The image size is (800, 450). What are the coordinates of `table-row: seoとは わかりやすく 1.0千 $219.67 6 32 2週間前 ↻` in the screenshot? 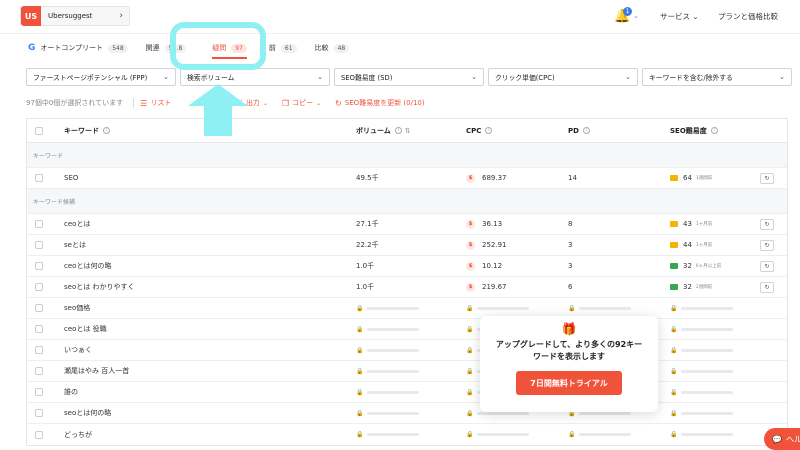 It's located at (407, 287).